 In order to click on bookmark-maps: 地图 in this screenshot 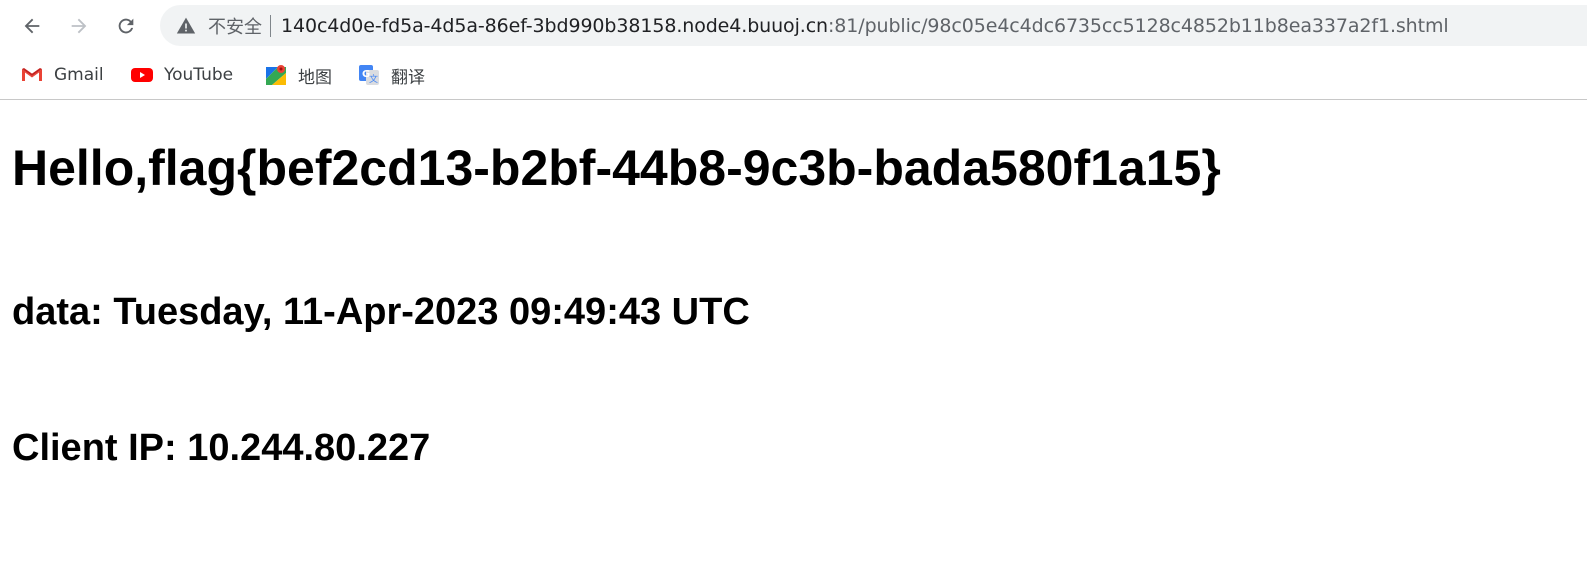, I will do `click(298, 75)`.